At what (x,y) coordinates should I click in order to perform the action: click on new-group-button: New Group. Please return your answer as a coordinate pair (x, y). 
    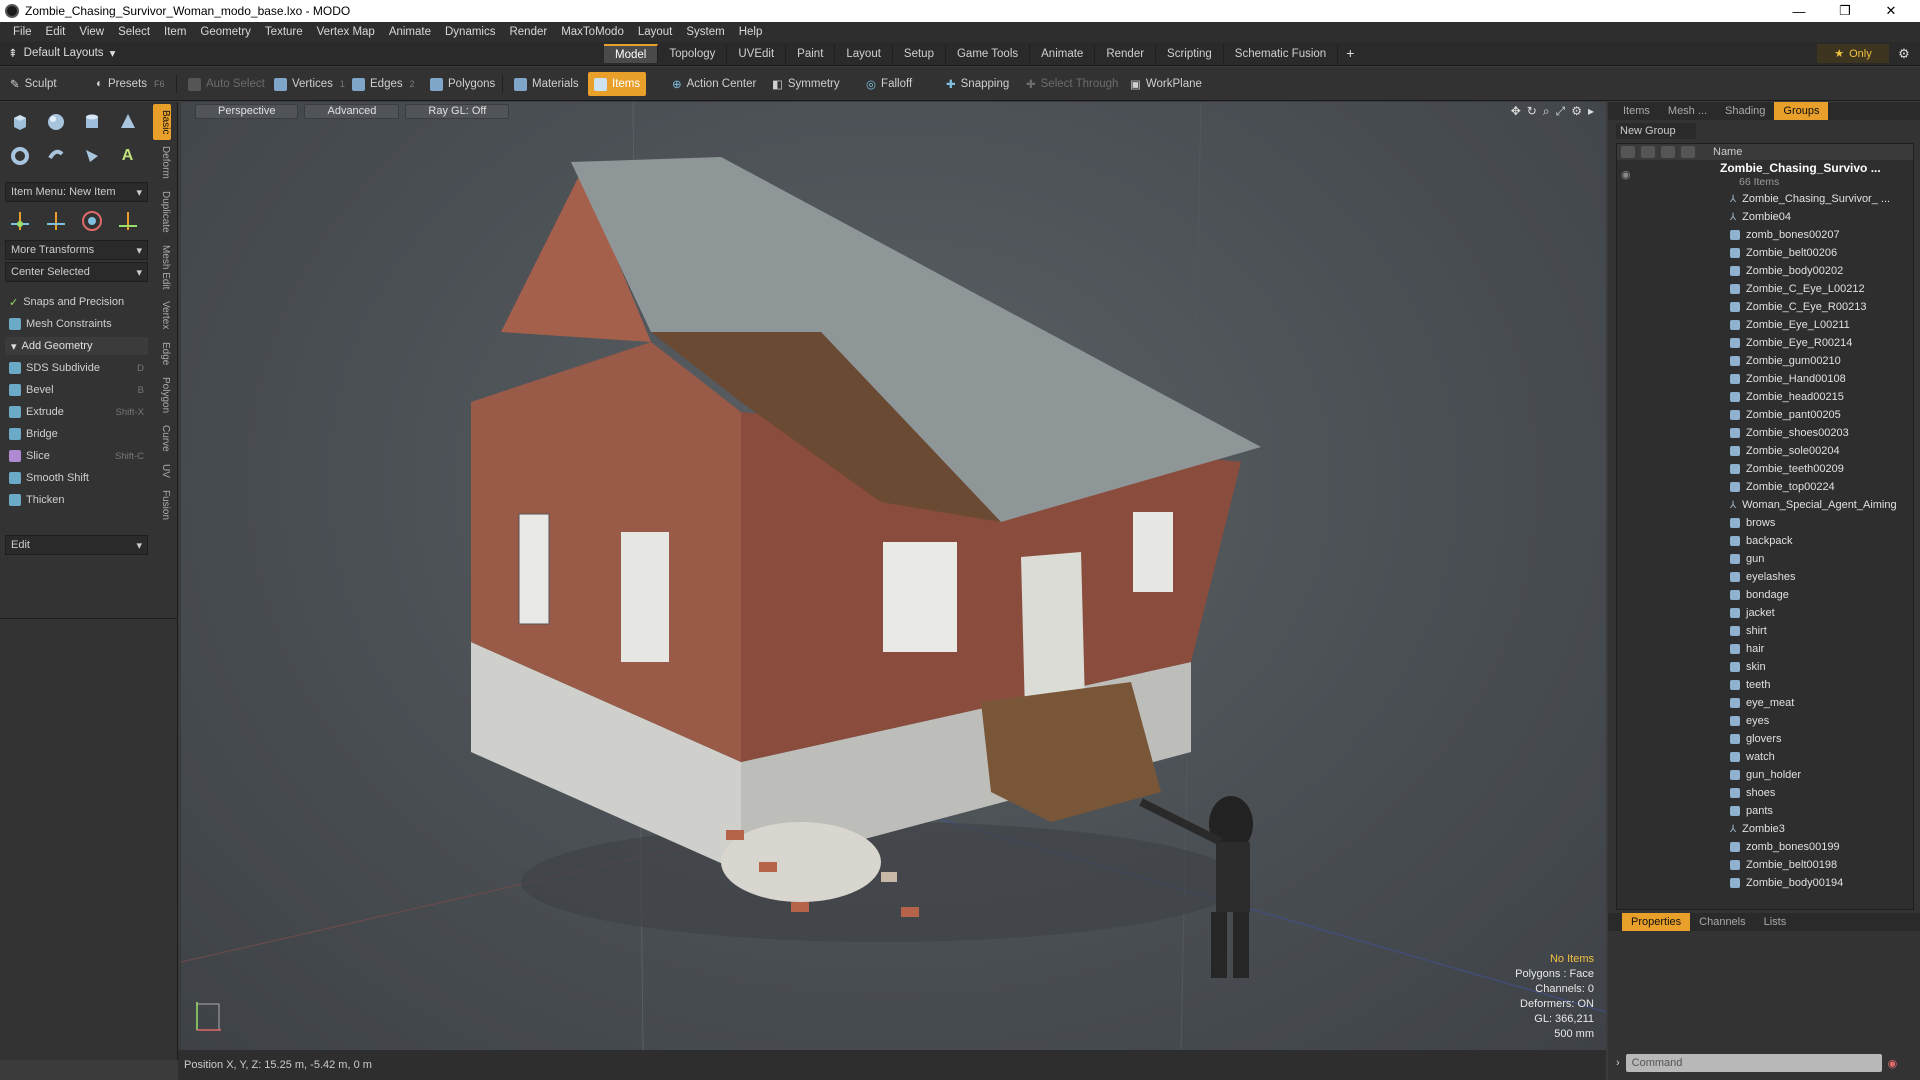
    Looking at the image, I should click on (1656, 131).